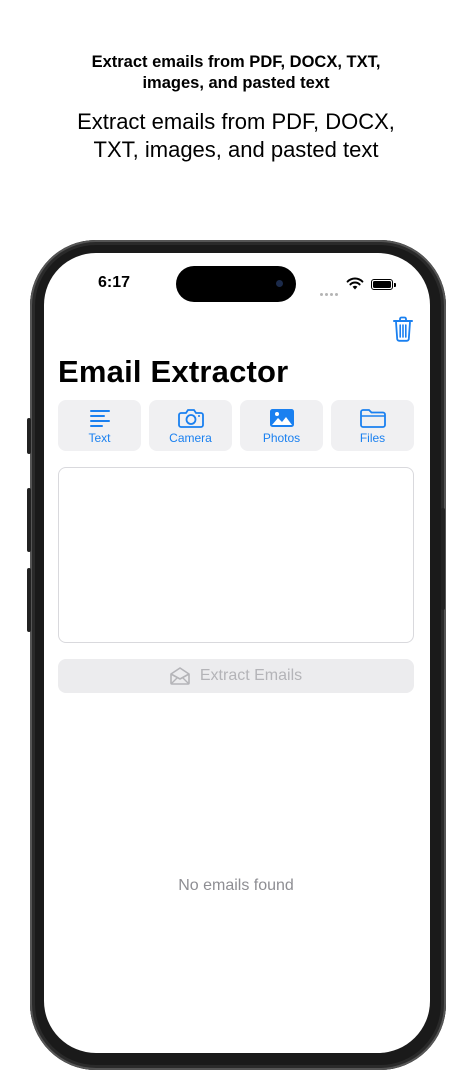 This screenshot has width=472, height=1070. I want to click on battery-icon, so click(383, 284).